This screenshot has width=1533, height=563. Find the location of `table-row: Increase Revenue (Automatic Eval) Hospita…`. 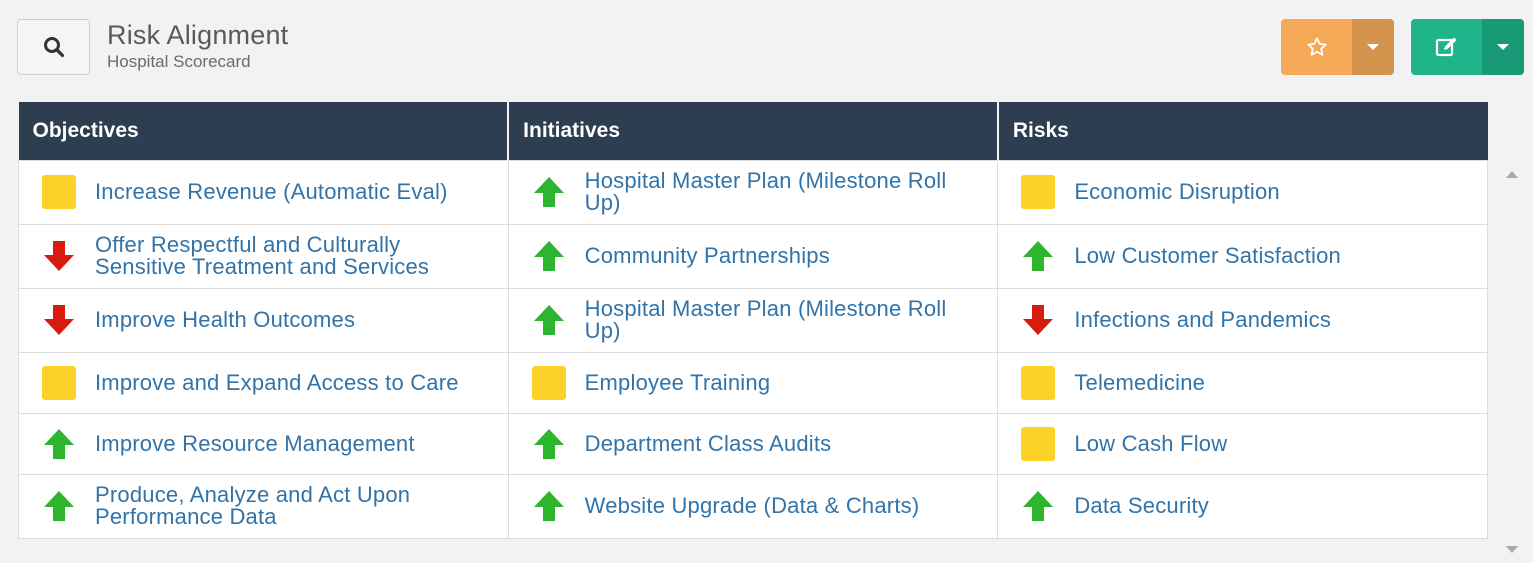

table-row: Increase Revenue (Automatic Eval) Hospita… is located at coordinates (753, 192).